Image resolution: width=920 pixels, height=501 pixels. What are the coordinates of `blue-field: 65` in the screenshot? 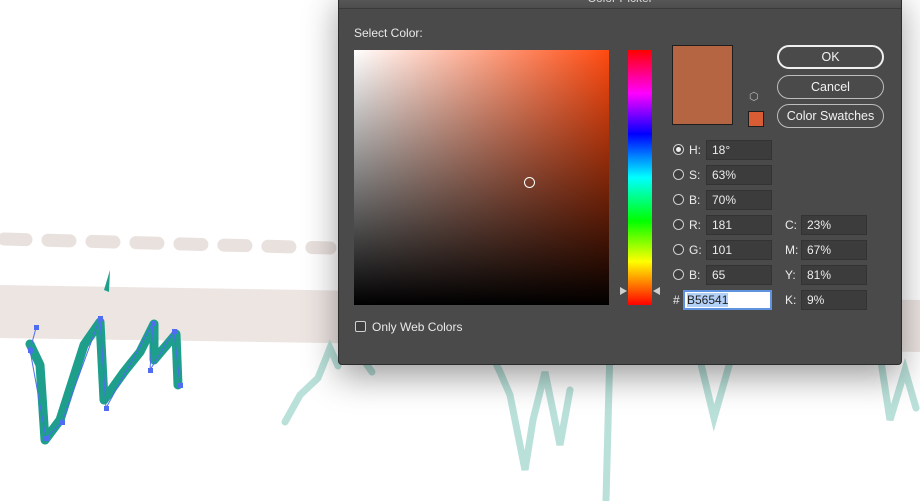 It's located at (739, 275).